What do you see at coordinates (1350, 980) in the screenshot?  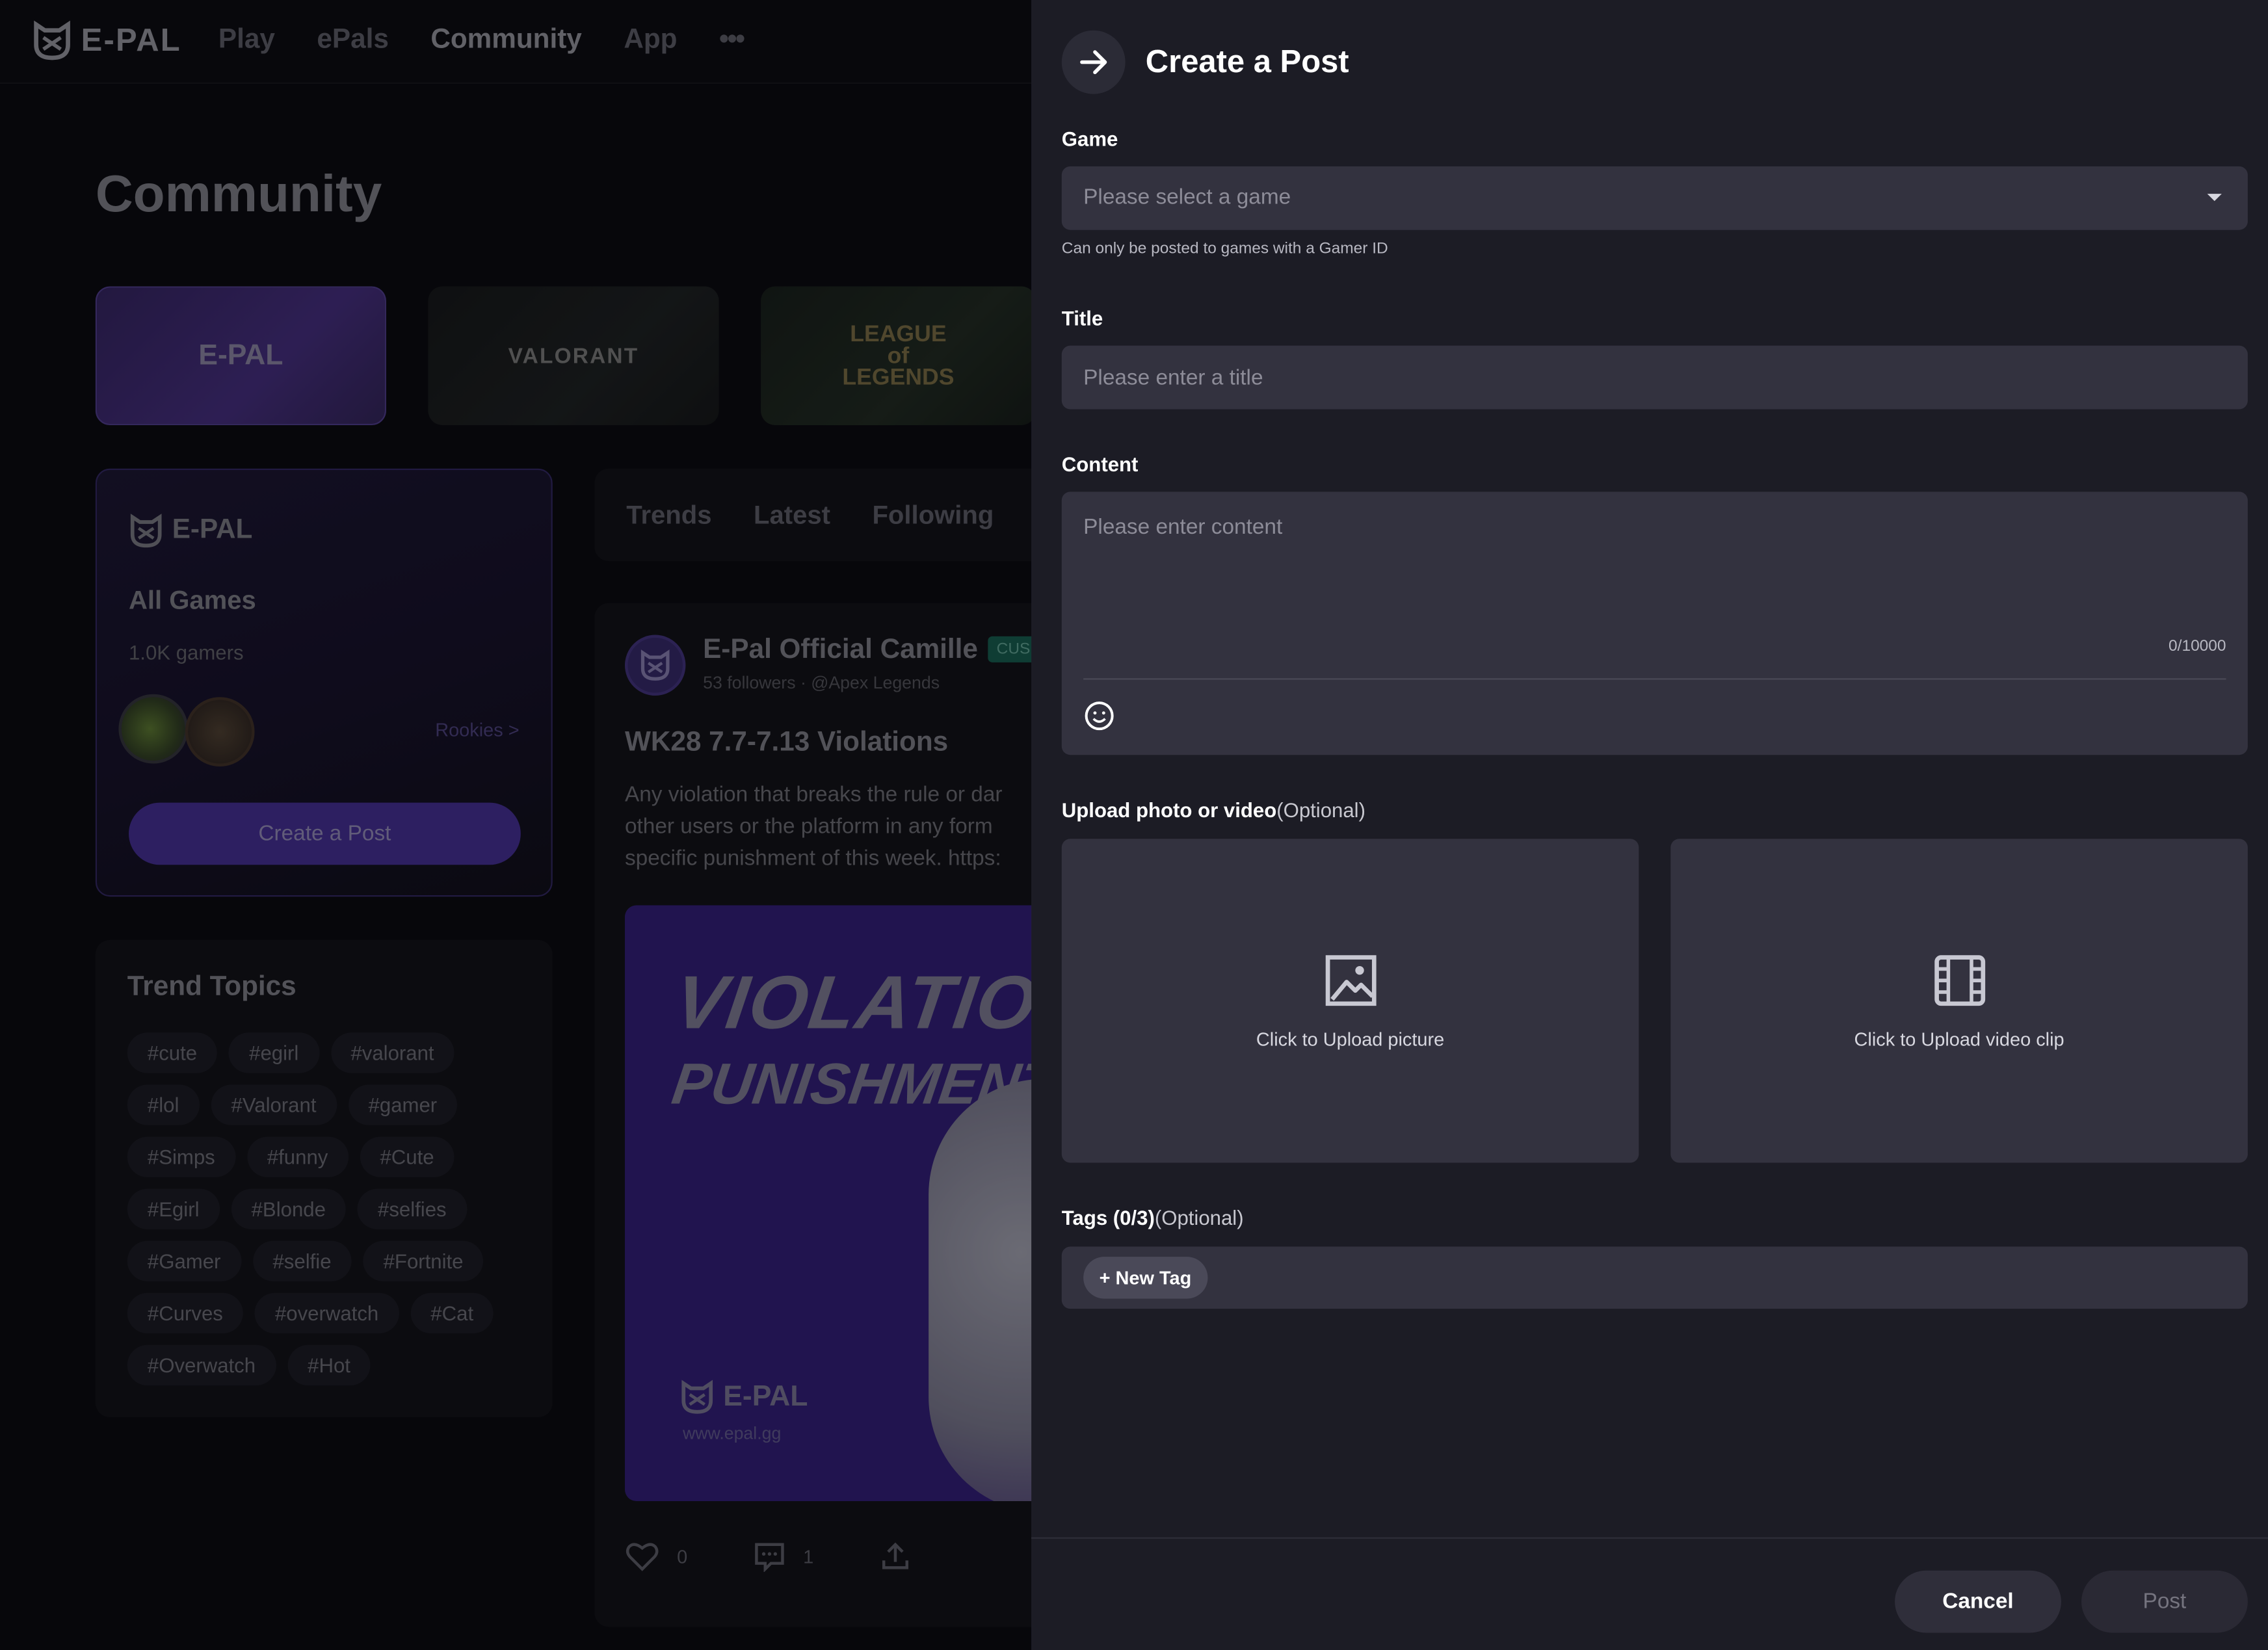 I see `image-icon` at bounding box center [1350, 980].